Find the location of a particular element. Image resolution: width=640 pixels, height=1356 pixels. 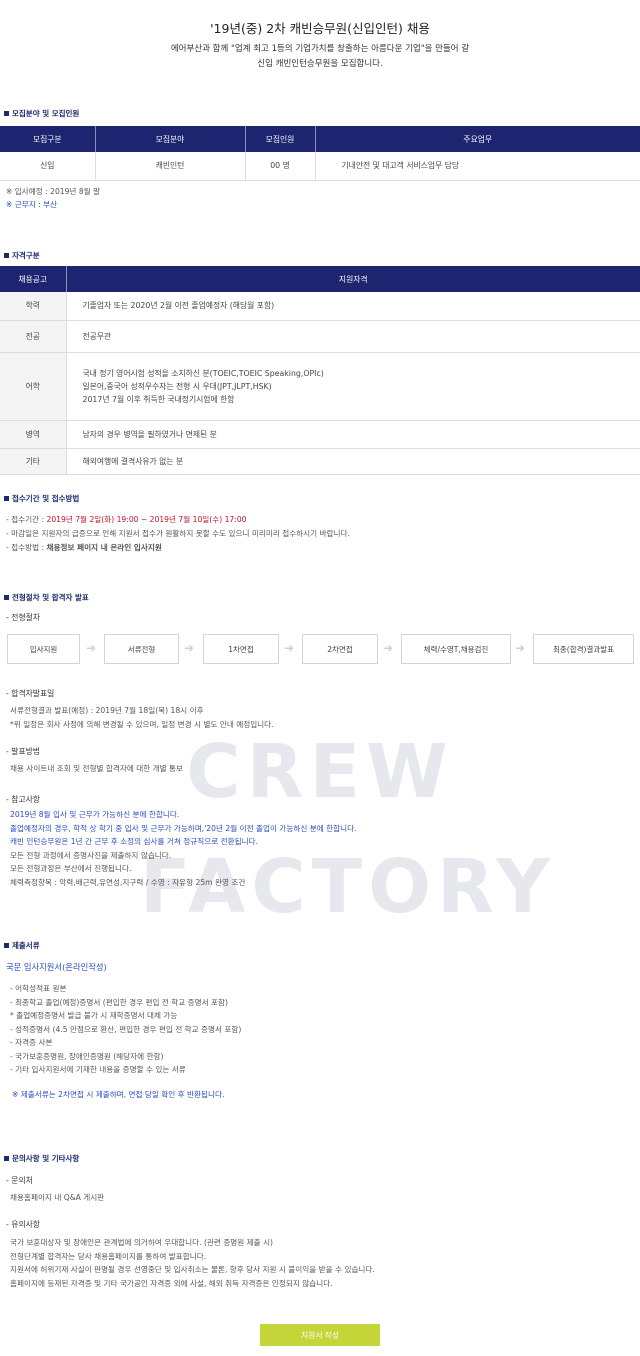

watermark-crew: CREW is located at coordinates (320, 772).